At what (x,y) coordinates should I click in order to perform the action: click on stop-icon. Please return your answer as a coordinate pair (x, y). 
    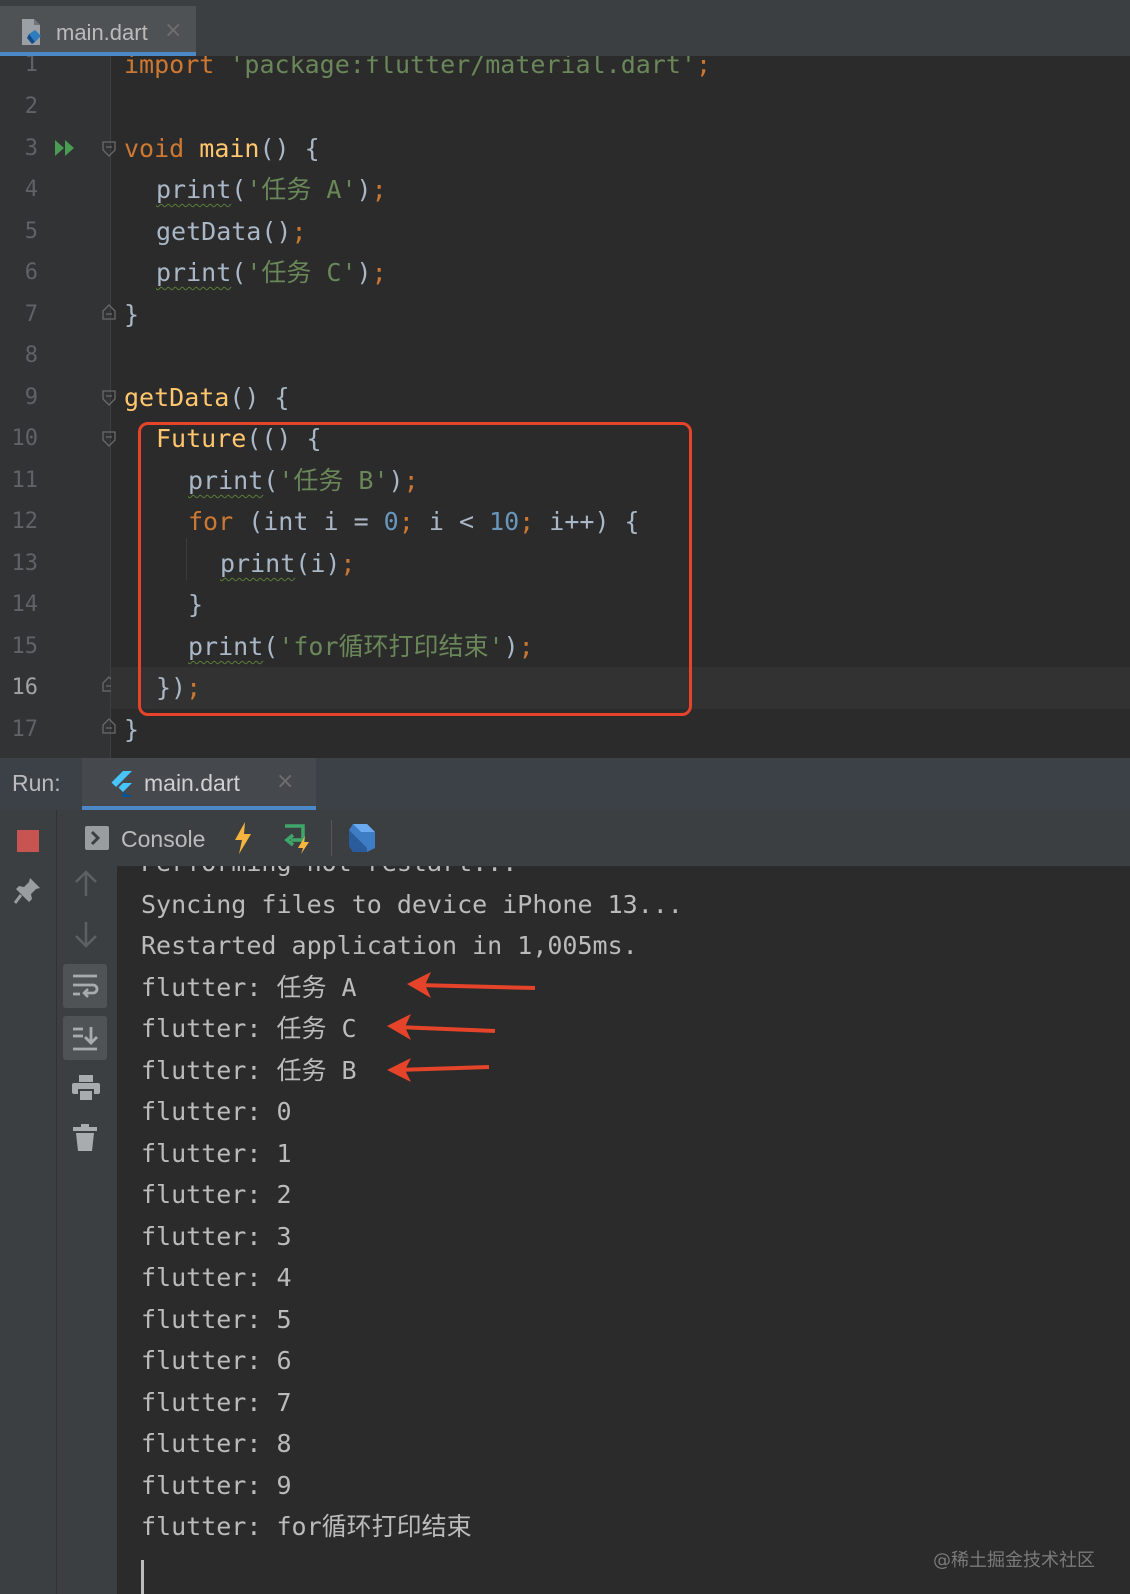
    Looking at the image, I should click on (28, 841).